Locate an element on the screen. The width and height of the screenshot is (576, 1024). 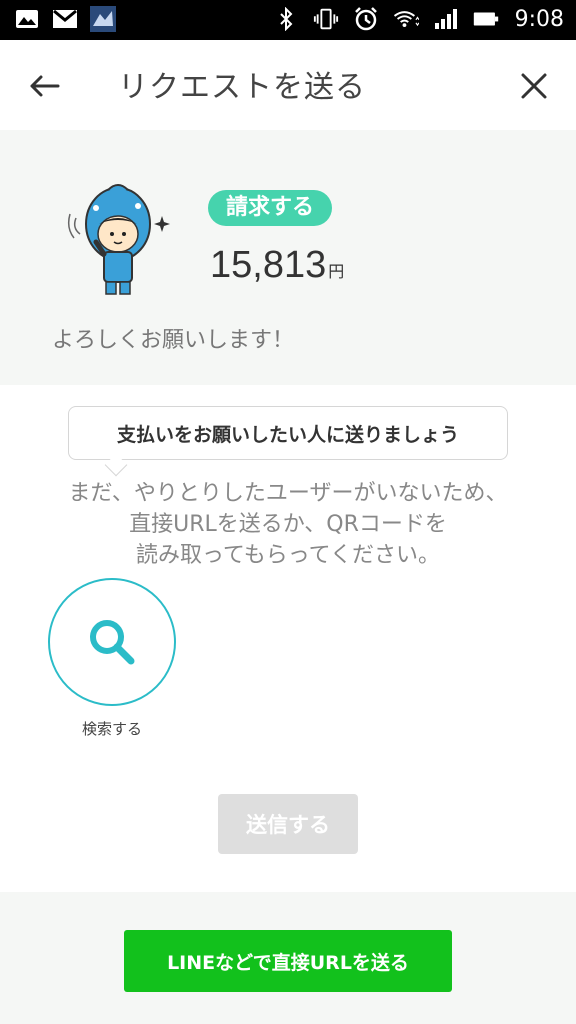
amount: 15,813 円 is located at coordinates (277, 265).